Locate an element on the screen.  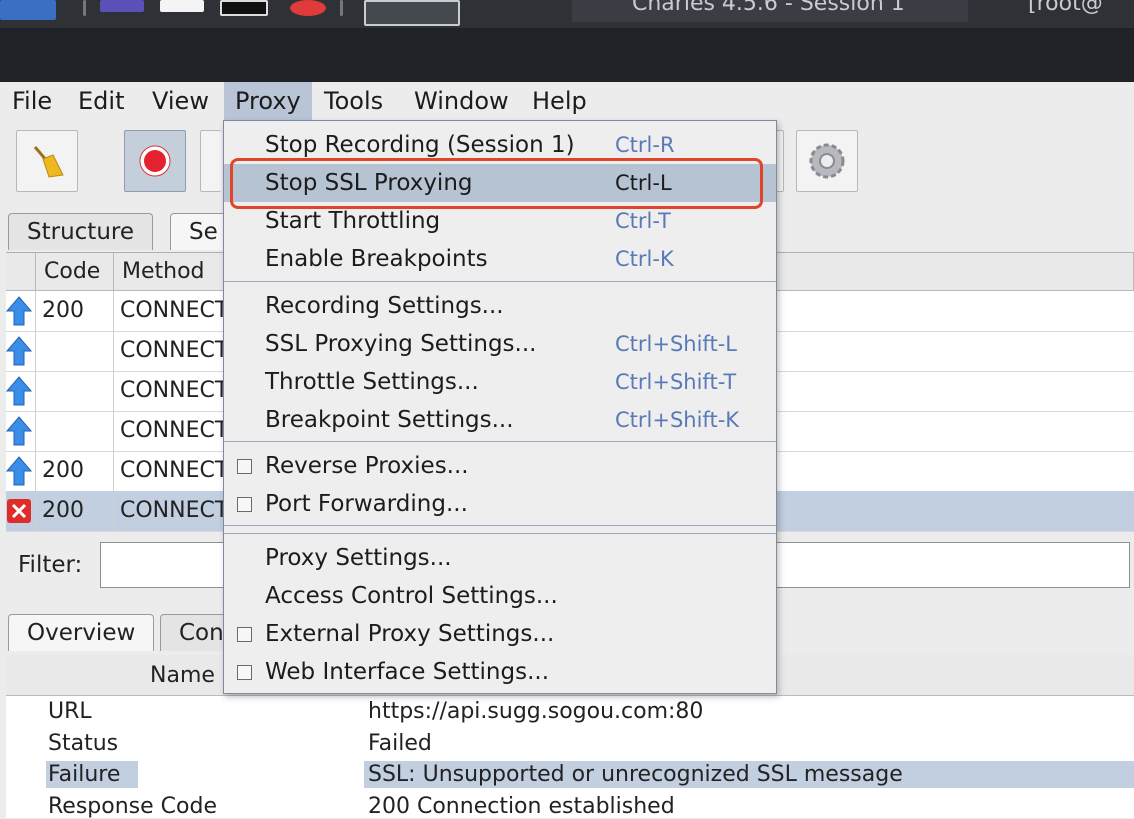
taskbar-window-charles-label: Charles 4.5.6 - Session 1 is located at coordinates (768, 8).